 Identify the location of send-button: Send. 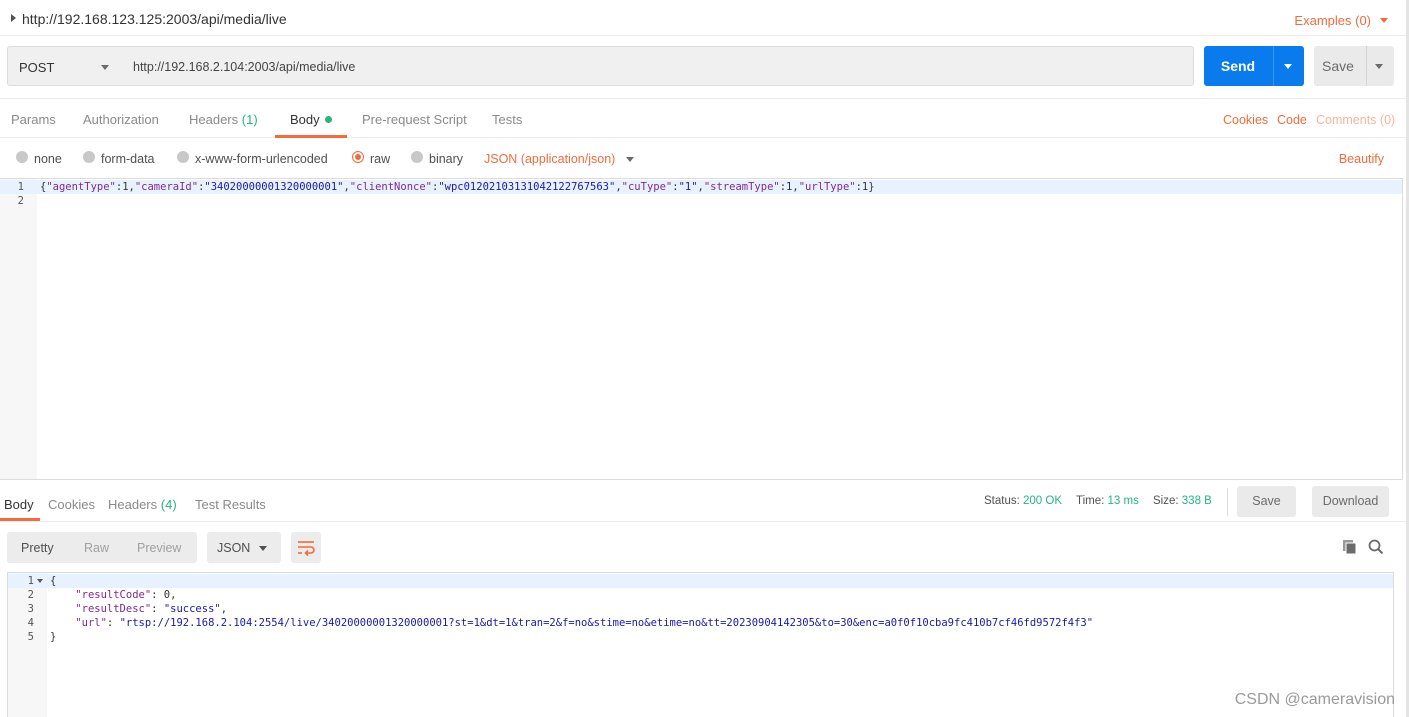
(1254, 66).